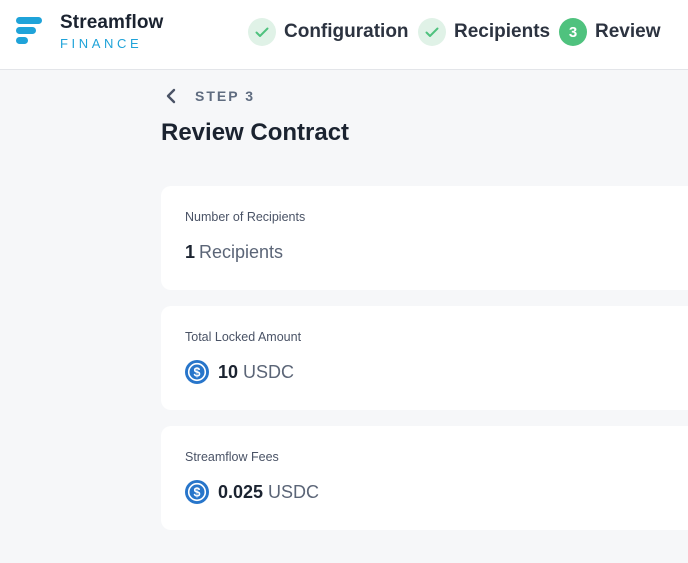 The width and height of the screenshot is (688, 563). What do you see at coordinates (245, 217) in the screenshot?
I see `card-label: Number of Recipients` at bounding box center [245, 217].